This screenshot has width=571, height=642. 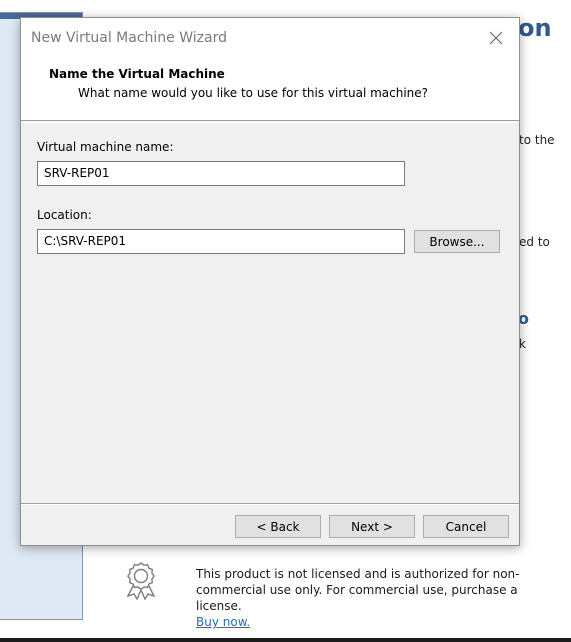 What do you see at coordinates (278, 526) in the screenshot?
I see `back-button: < Back` at bounding box center [278, 526].